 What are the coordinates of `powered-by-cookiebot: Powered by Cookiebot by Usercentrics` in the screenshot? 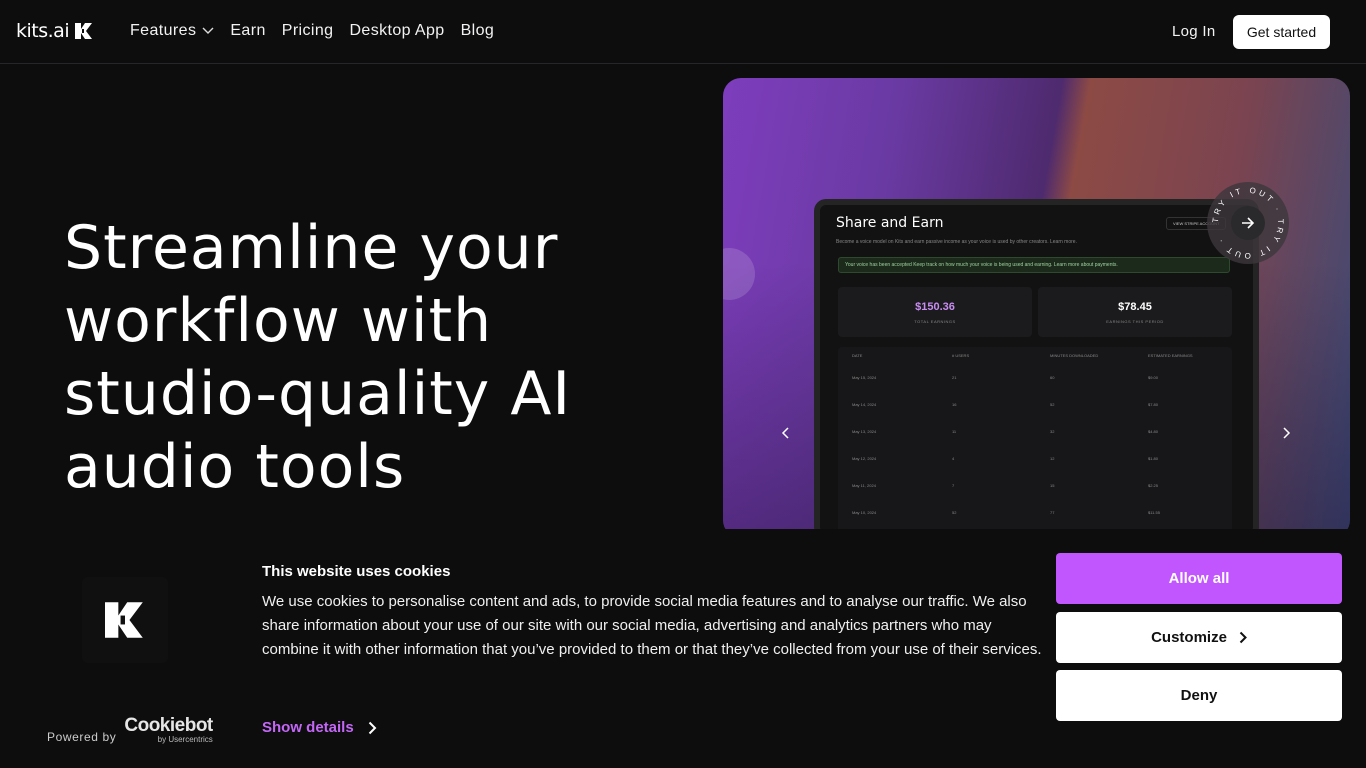 It's located at (130, 730).